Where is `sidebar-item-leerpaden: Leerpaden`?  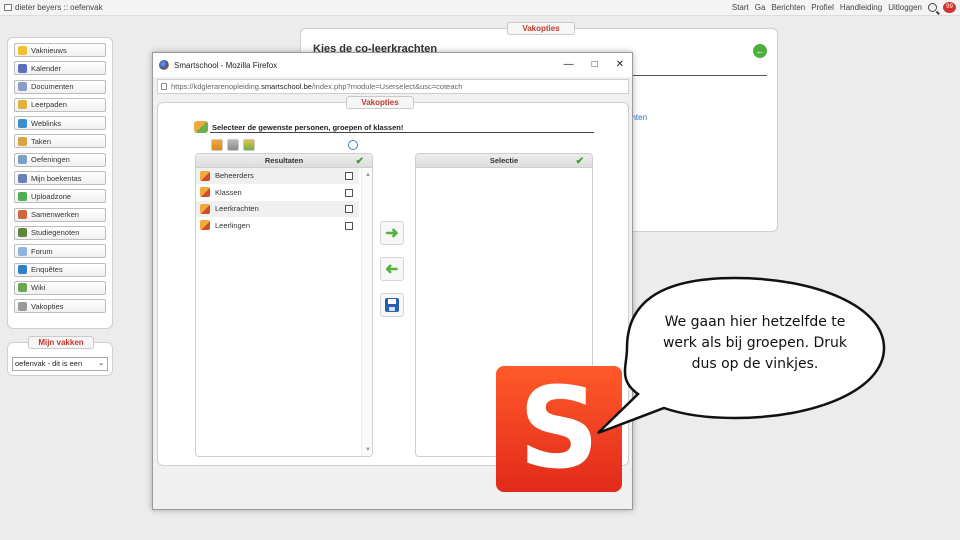 sidebar-item-leerpaden: Leerpaden is located at coordinates (60, 104).